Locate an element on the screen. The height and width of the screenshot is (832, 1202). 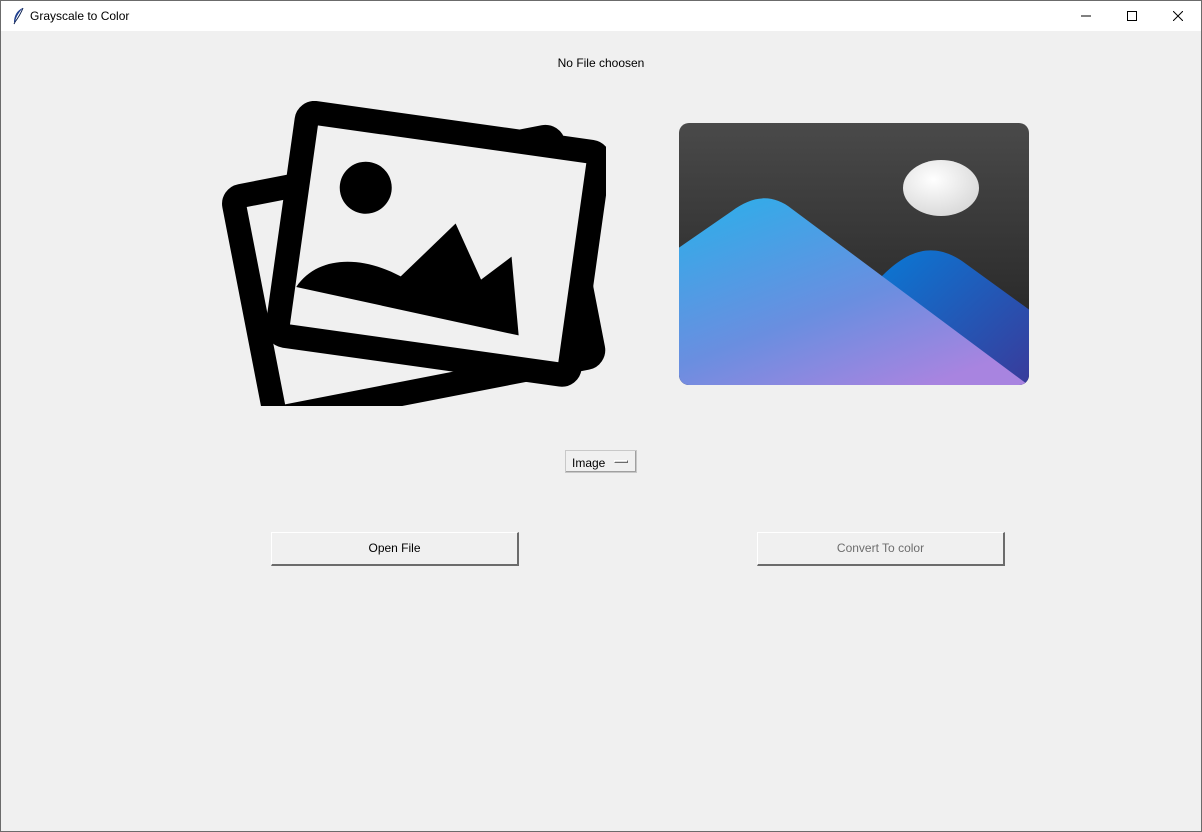
close-icon is located at coordinates (1178, 16).